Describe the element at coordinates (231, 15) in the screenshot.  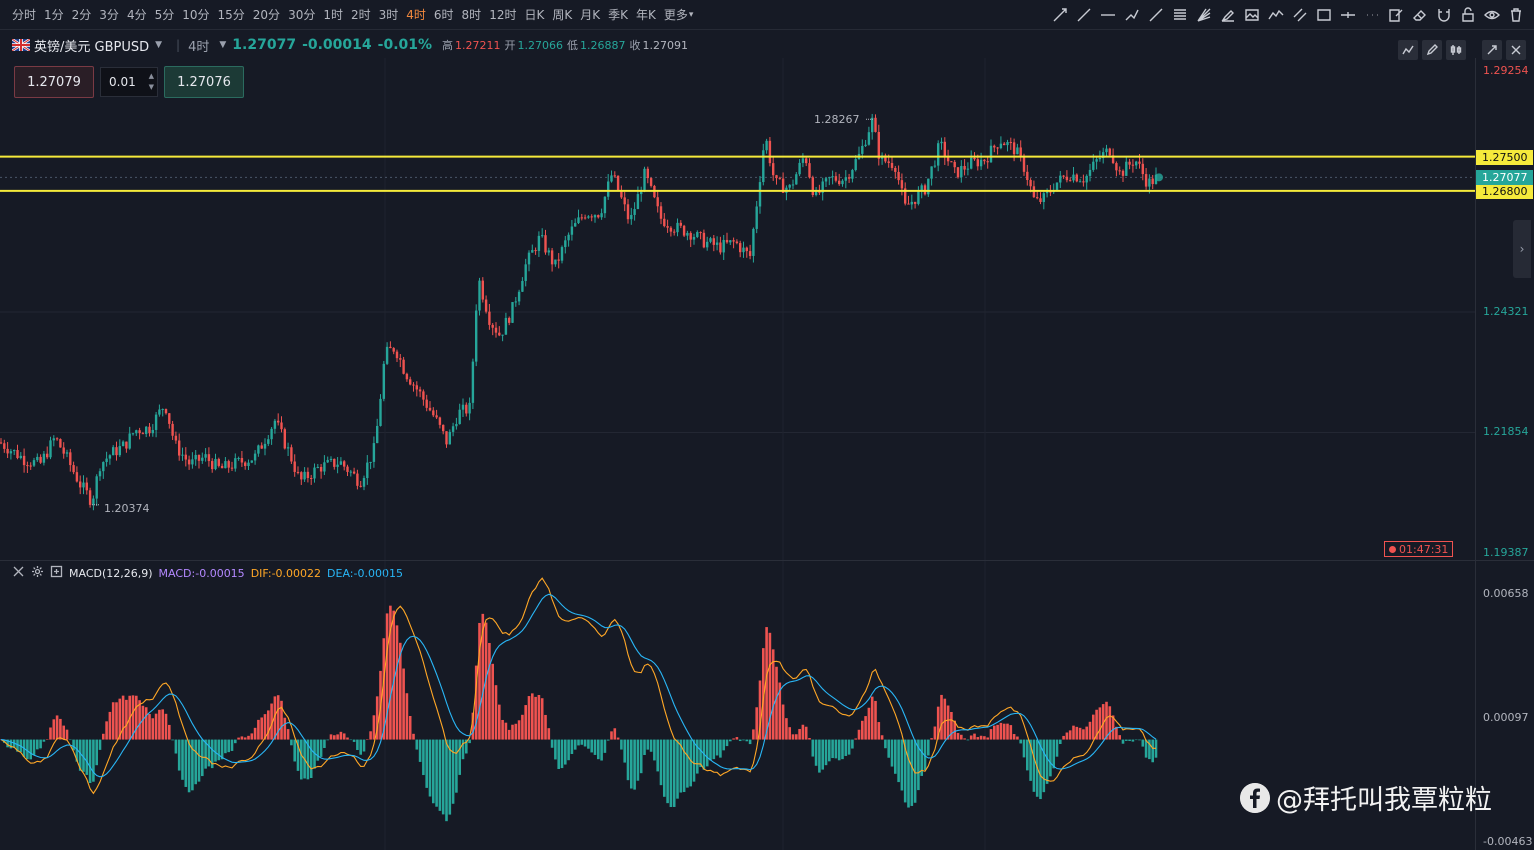
I see `timeframe-7: 15分` at that location.